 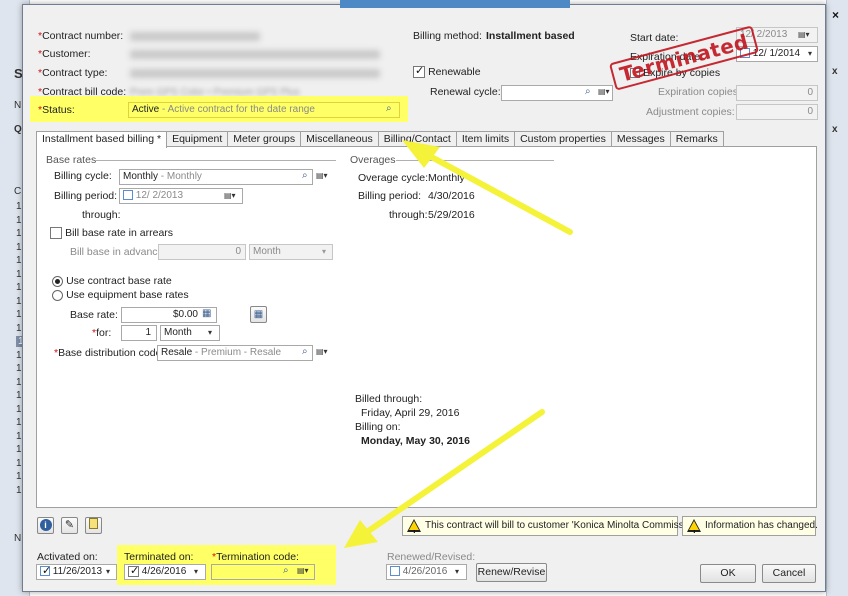 I want to click on distribution-code-desc: - Premium - Resale, so click(x=237, y=352).